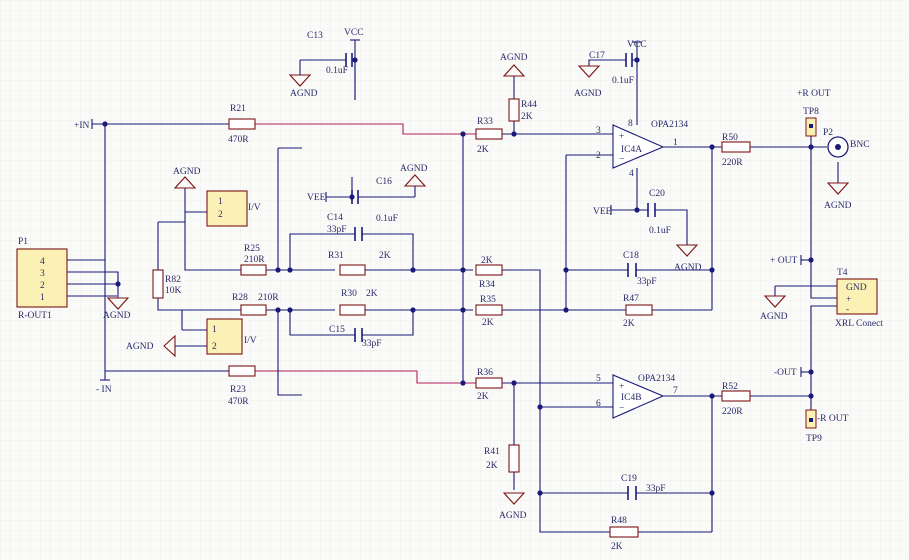 Image resolution: width=909 pixels, height=560 pixels. I want to click on p1-ref: P1, so click(23, 242).